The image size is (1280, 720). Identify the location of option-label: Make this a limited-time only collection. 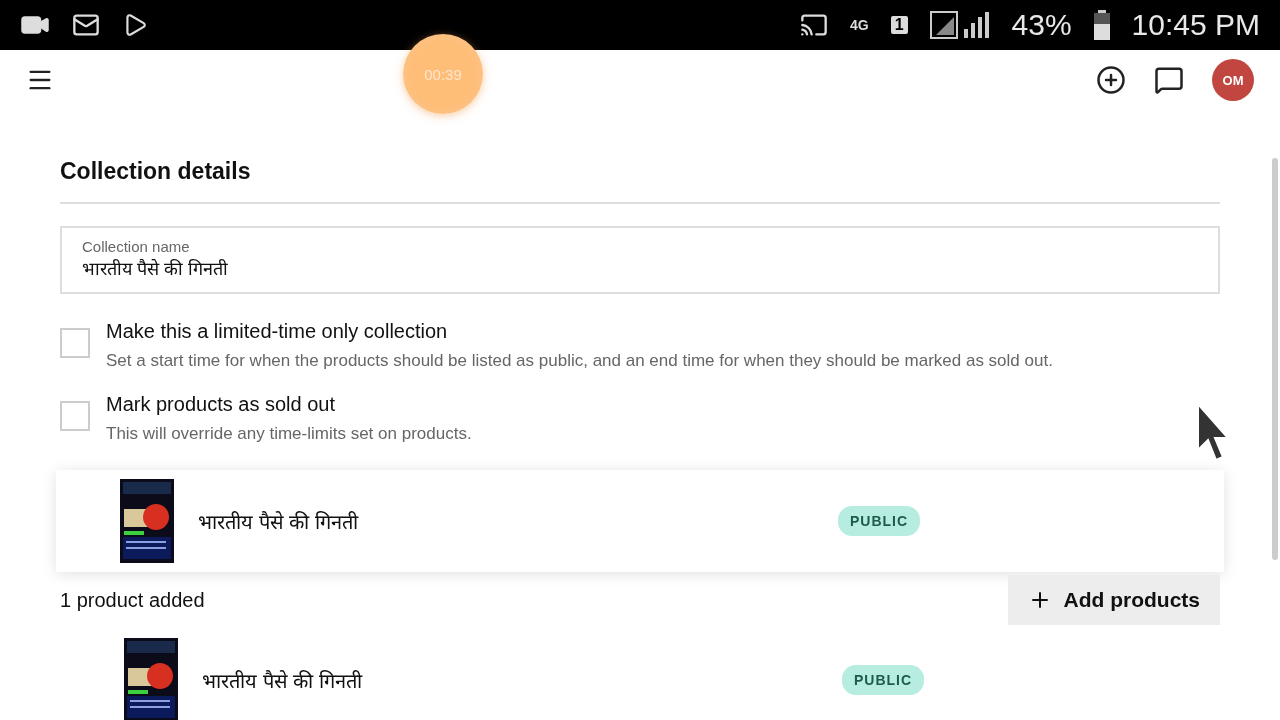
(277, 331).